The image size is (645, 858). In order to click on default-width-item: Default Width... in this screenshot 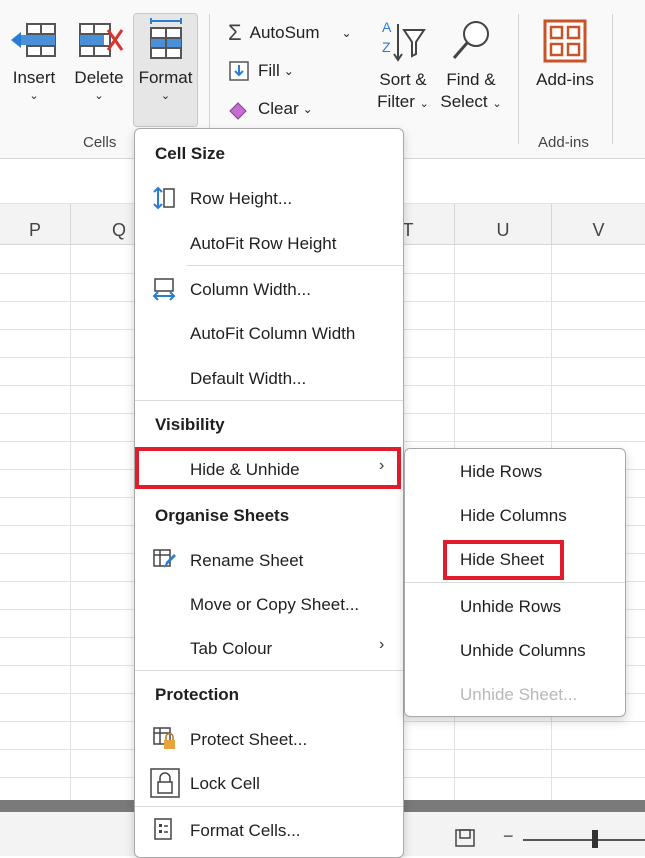, I will do `click(248, 379)`.